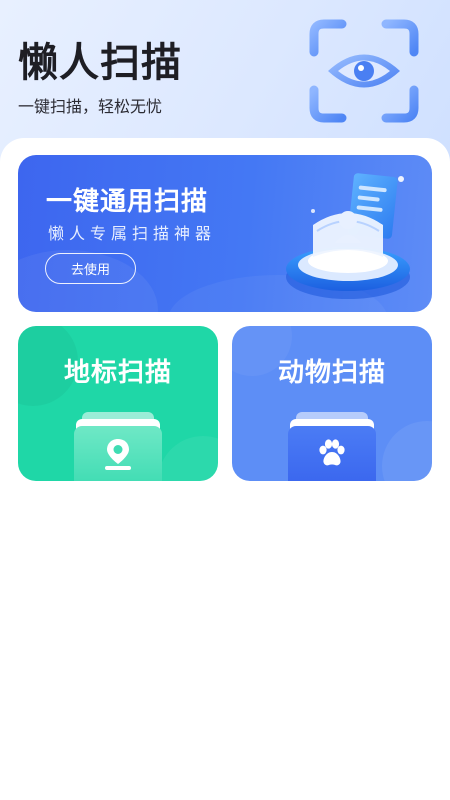  Describe the element at coordinates (118, 403) in the screenshot. I see `landmark-scan-card: 地标扫描` at that location.